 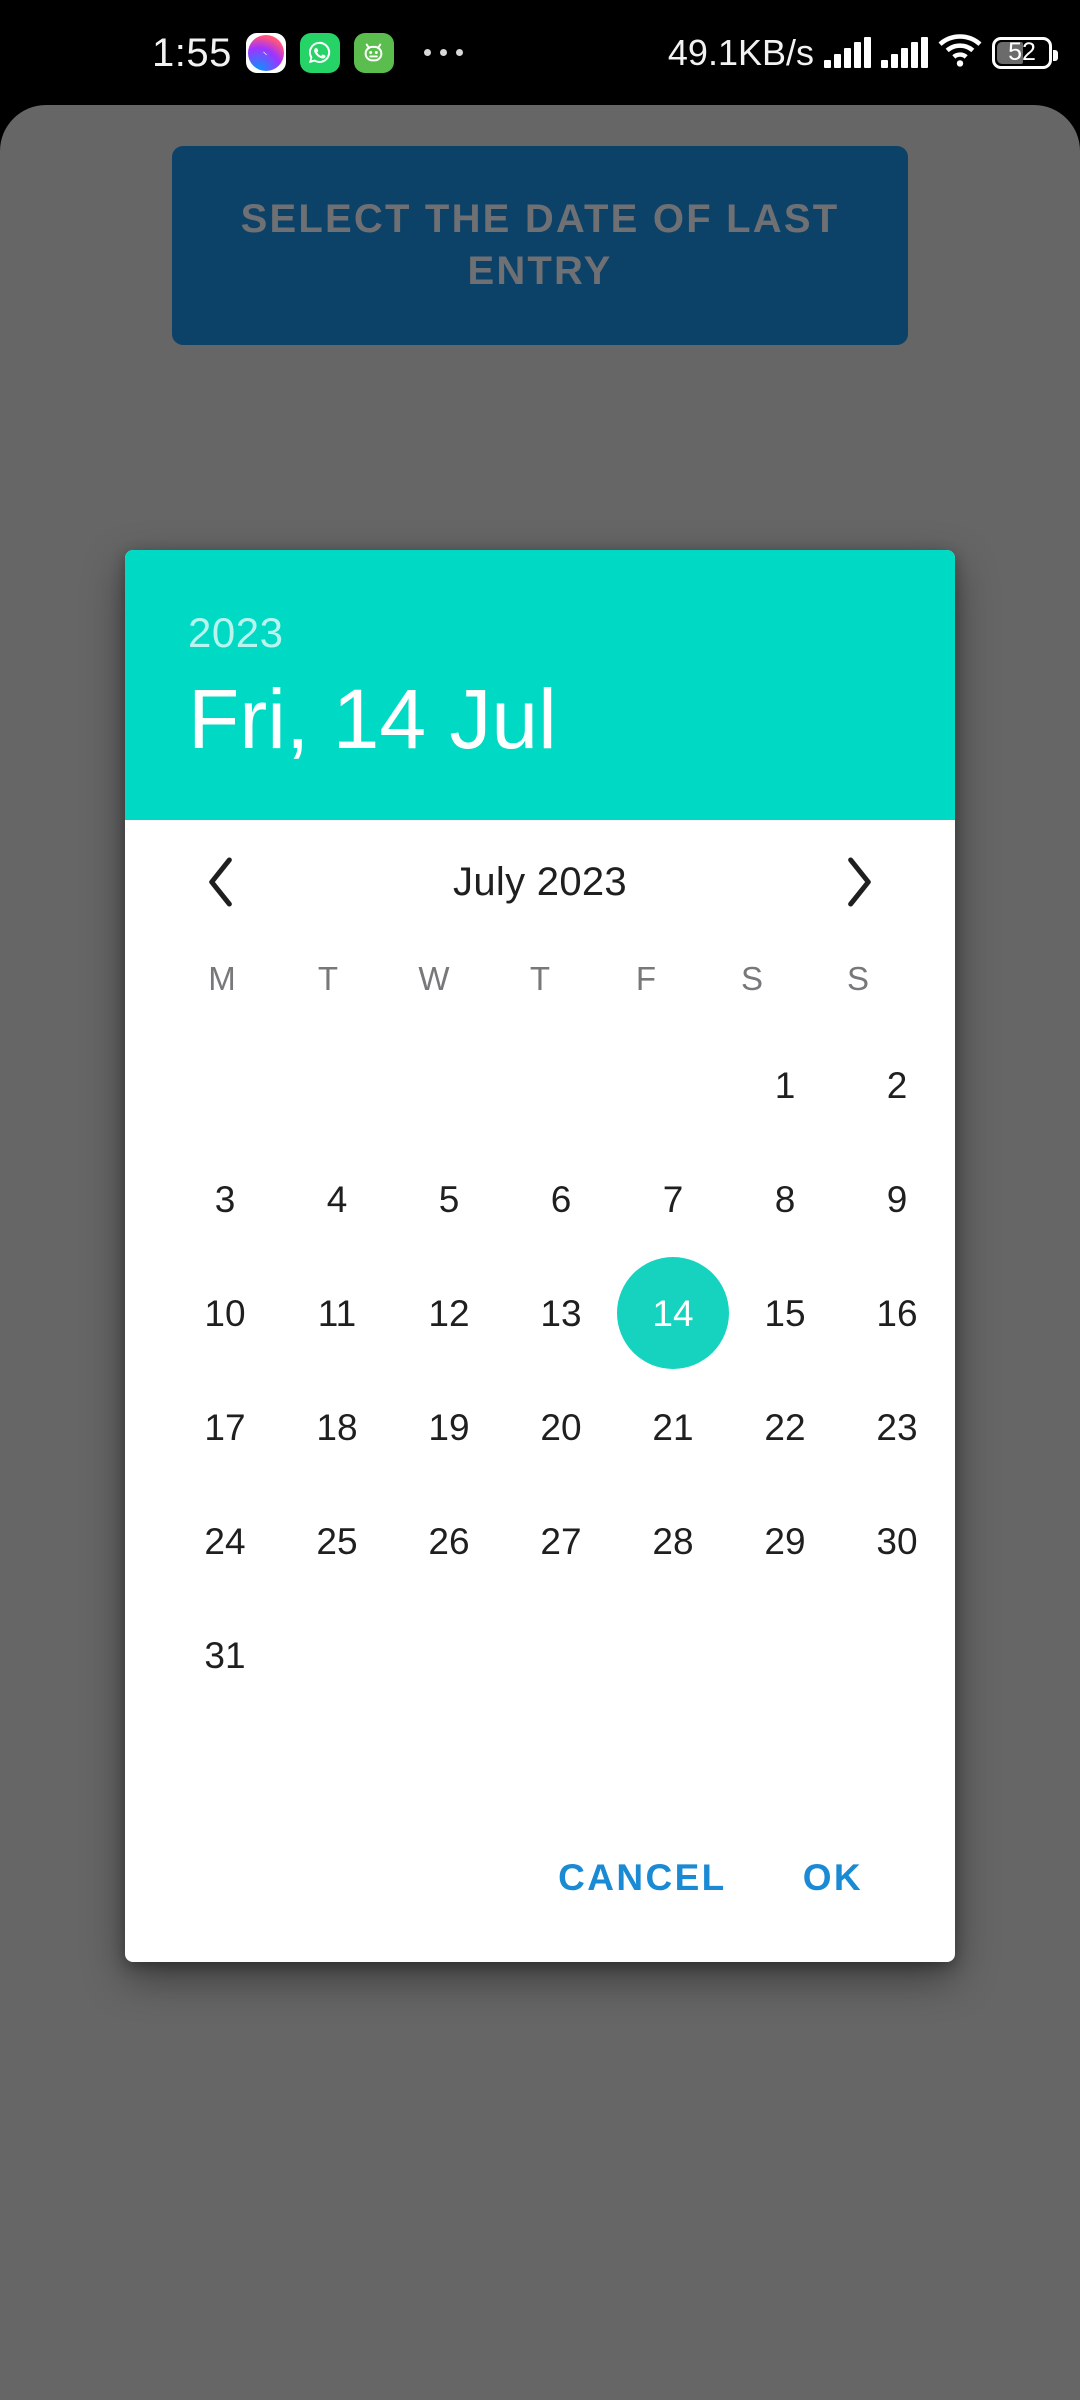 What do you see at coordinates (225, 1427) in the screenshot?
I see `calendar-day-17: 17` at bounding box center [225, 1427].